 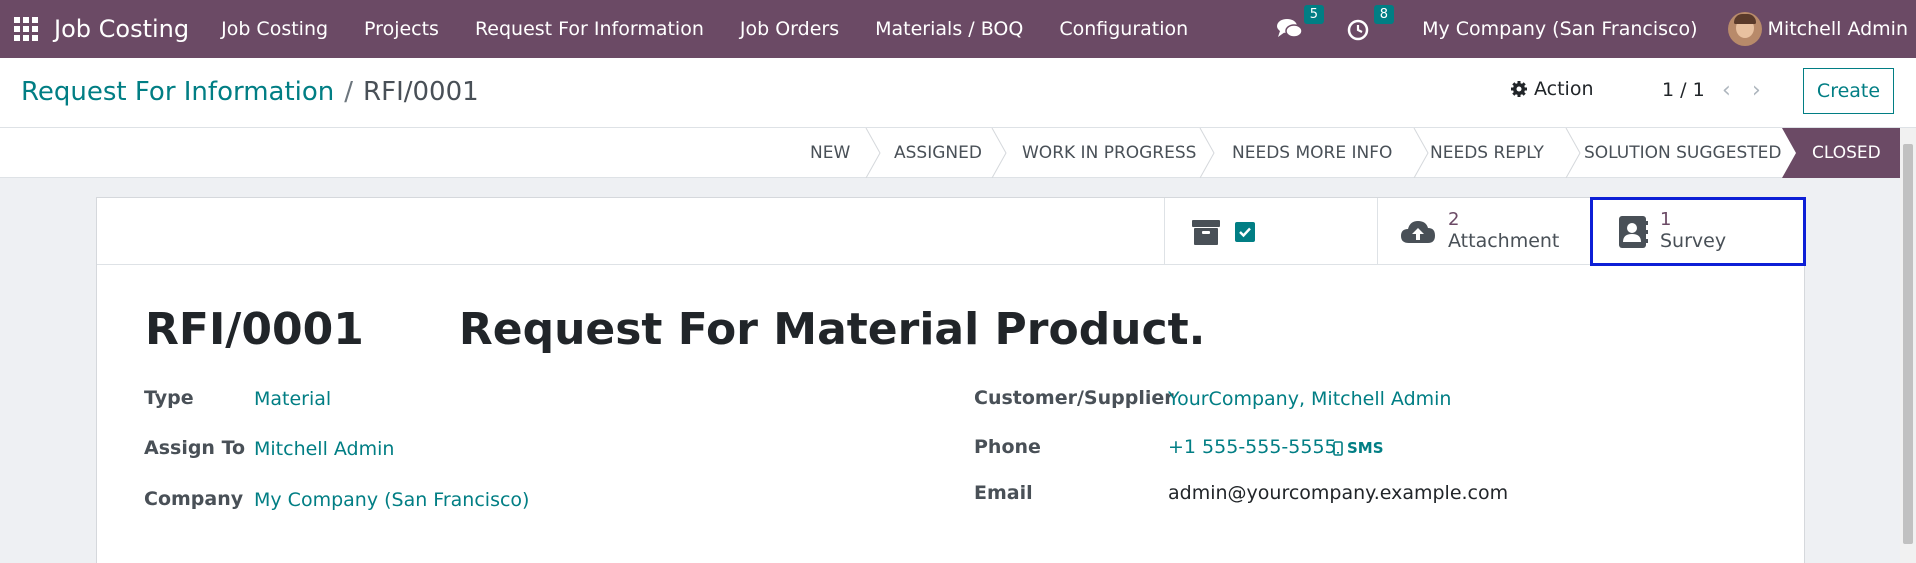 I want to click on smart-button-box: 2 Attachment 1 Survey, so click(x=950, y=231).